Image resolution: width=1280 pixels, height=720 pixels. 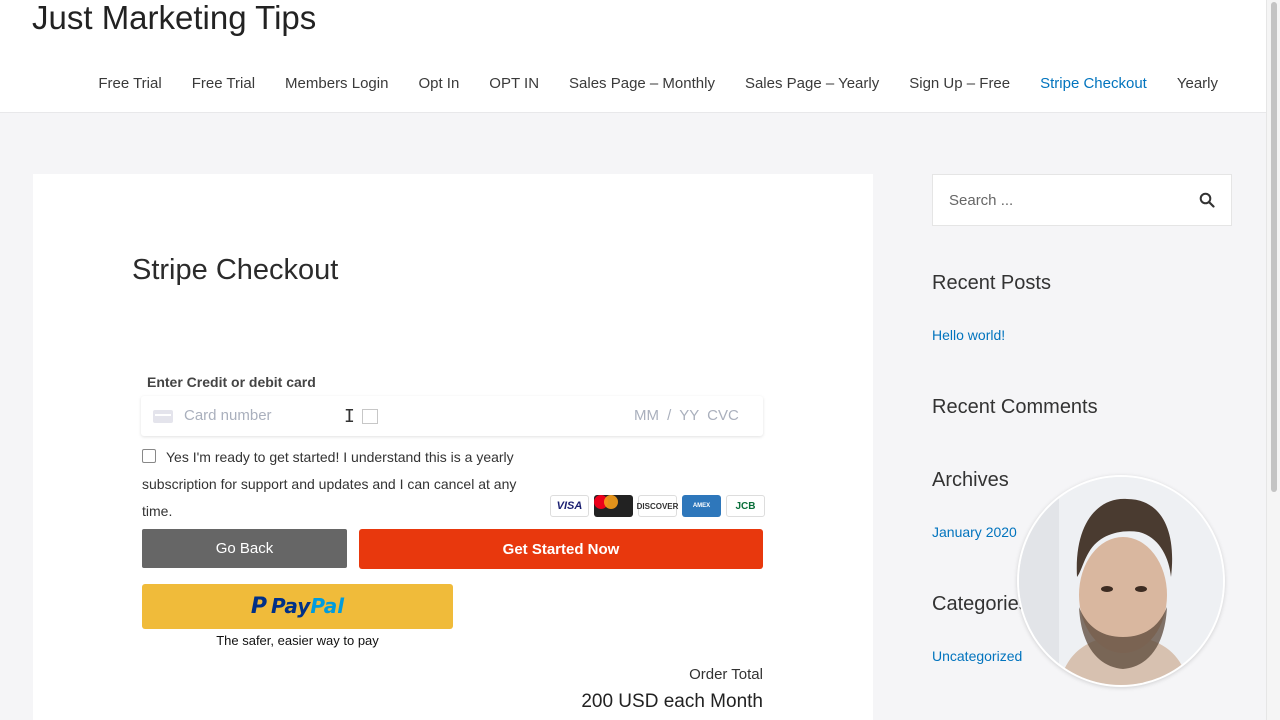 What do you see at coordinates (812, 84) in the screenshot?
I see `nav-item-sales-page-yearly: Sales Page – Yearly` at bounding box center [812, 84].